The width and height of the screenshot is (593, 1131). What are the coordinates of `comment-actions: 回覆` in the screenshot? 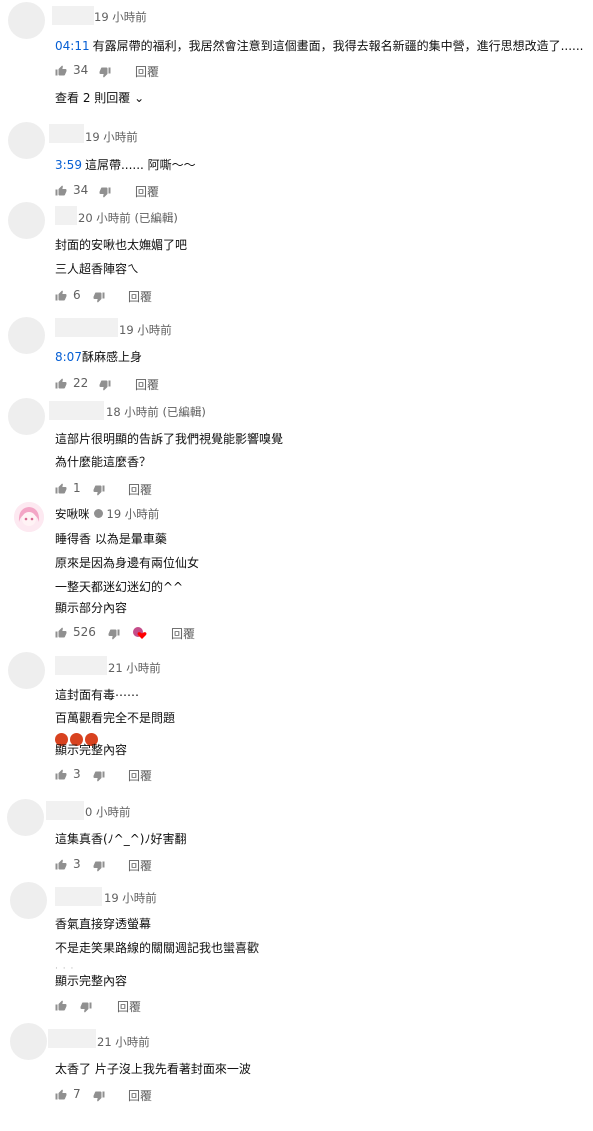 It's located at (155, 1007).